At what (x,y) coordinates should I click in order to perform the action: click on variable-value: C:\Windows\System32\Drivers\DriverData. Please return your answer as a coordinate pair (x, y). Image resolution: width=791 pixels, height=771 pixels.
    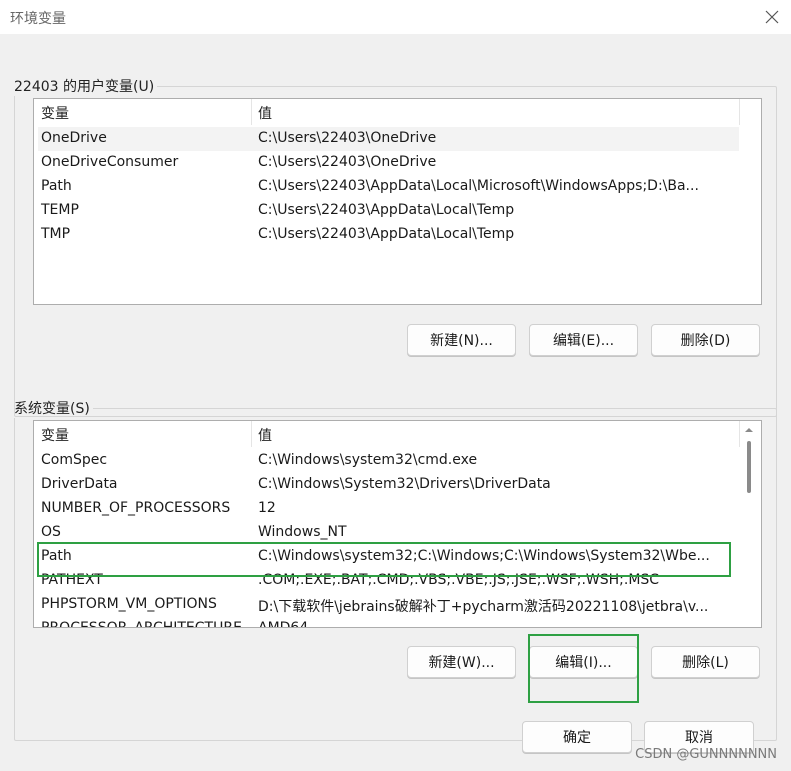
    Looking at the image, I should click on (404, 484).